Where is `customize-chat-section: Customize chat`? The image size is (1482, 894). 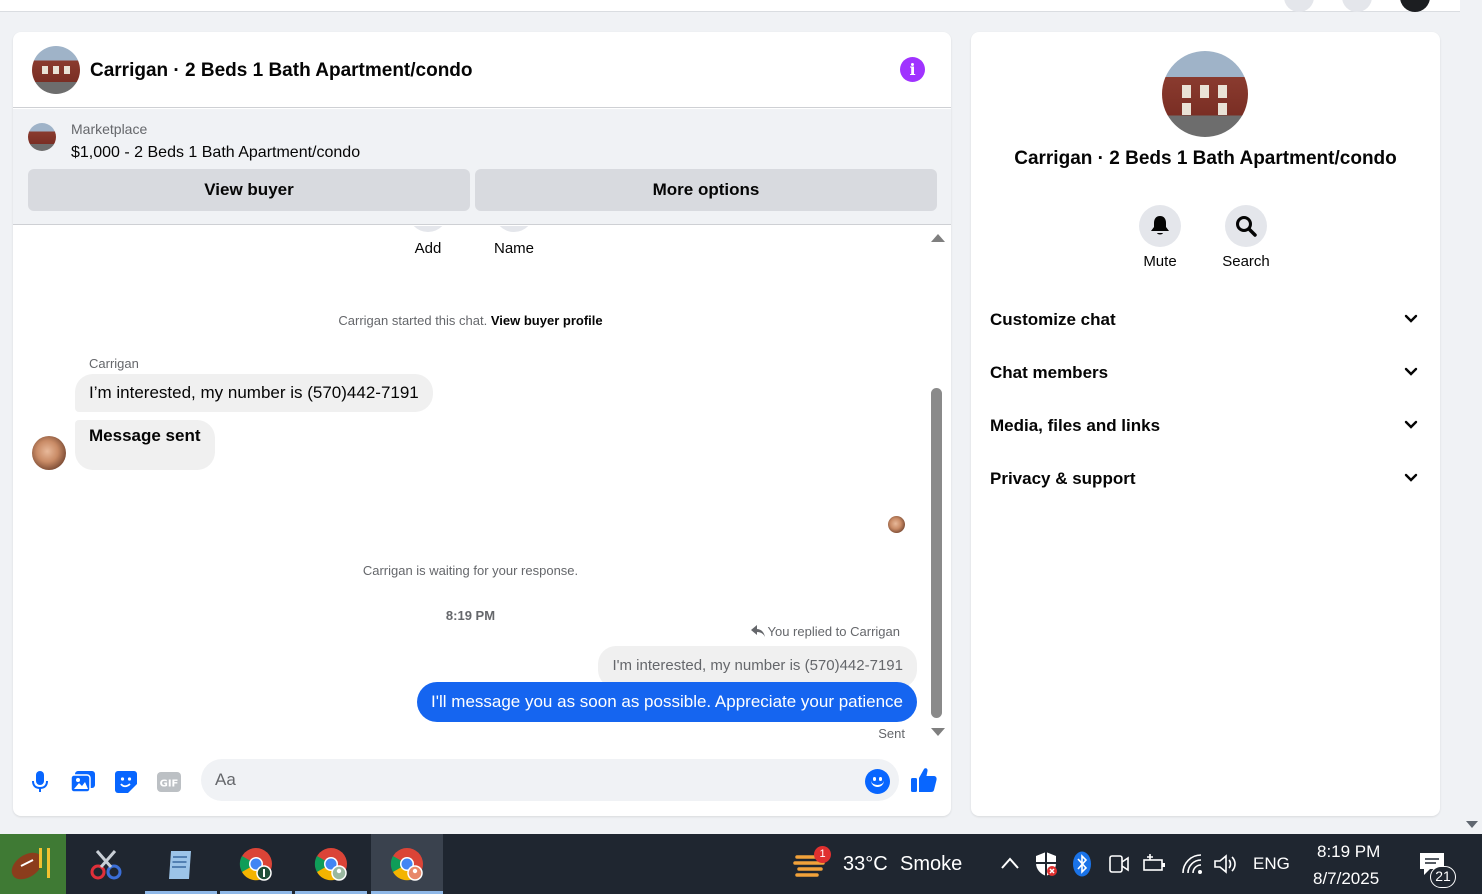 customize-chat-section: Customize chat is located at coordinates (1206, 320).